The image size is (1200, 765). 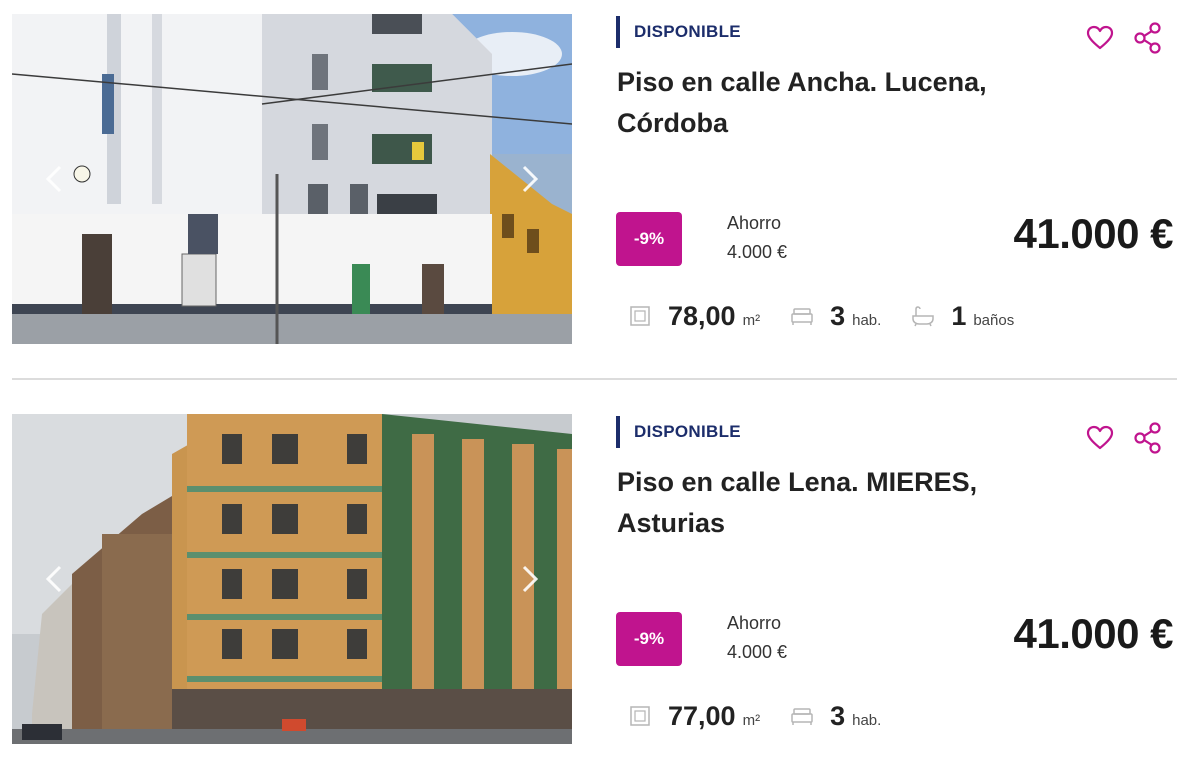 I want to click on feature-area: 78,00 m², so click(x=694, y=316).